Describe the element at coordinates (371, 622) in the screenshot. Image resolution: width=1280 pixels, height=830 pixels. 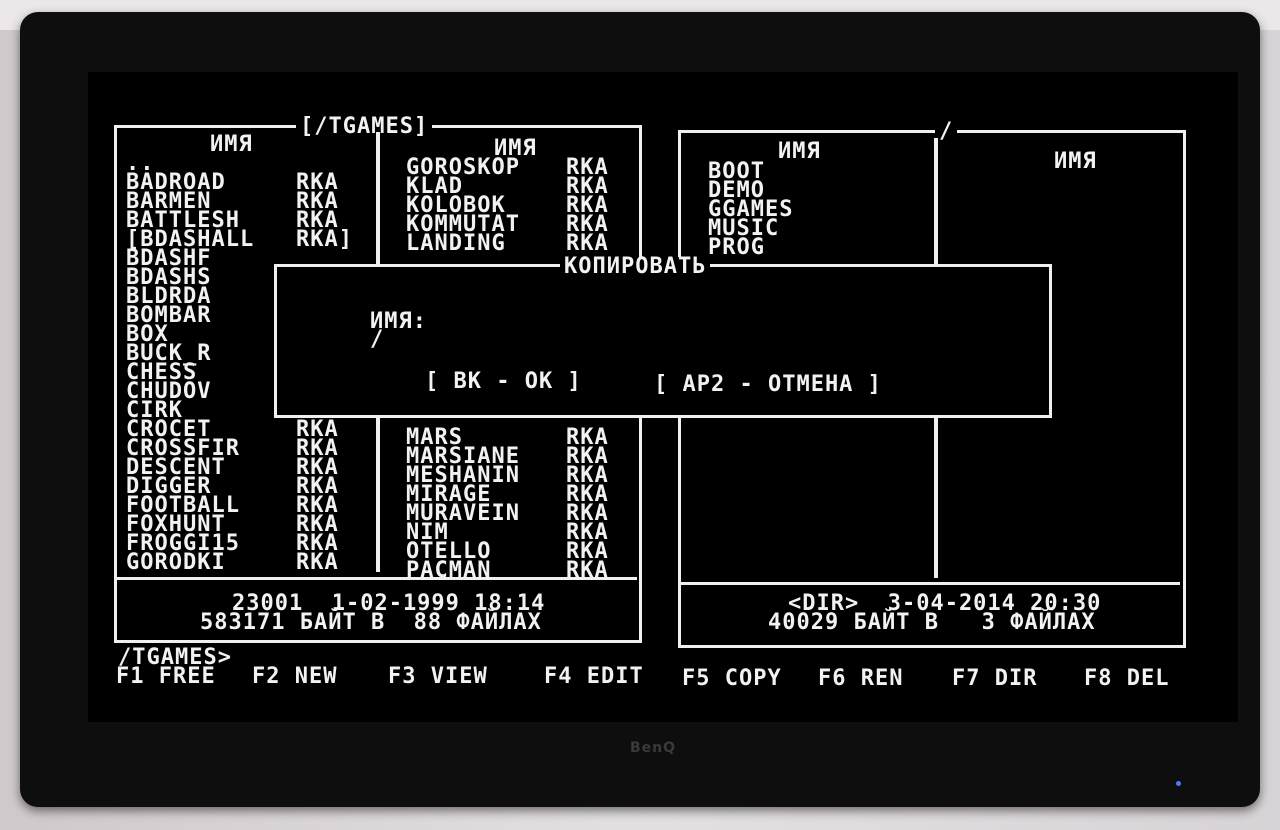
I see `left-info-line2: 583171 БАЙТ В 88 ФАЙЛАХ` at that location.